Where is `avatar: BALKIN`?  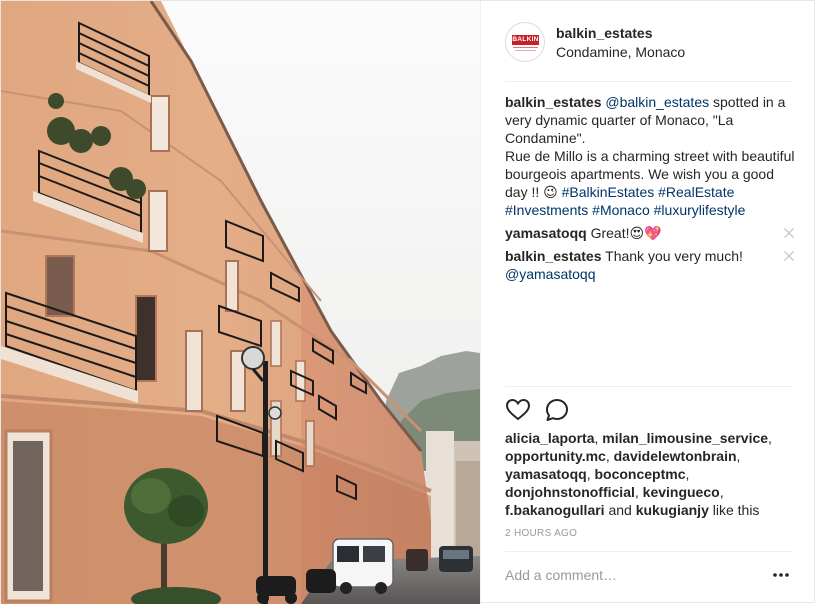 avatar: BALKIN is located at coordinates (525, 42).